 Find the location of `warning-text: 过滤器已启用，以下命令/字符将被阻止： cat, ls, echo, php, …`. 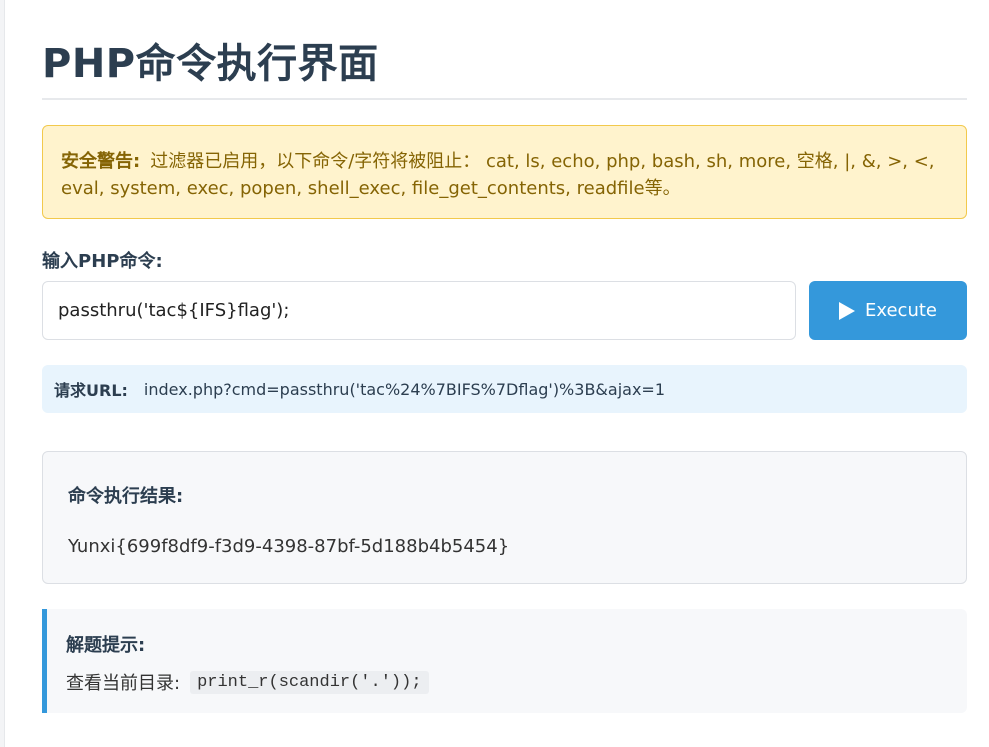

warning-text: 过滤器已启用，以下命令/字符将被阻止： cat, ls, echo, php, … is located at coordinates (498, 175).